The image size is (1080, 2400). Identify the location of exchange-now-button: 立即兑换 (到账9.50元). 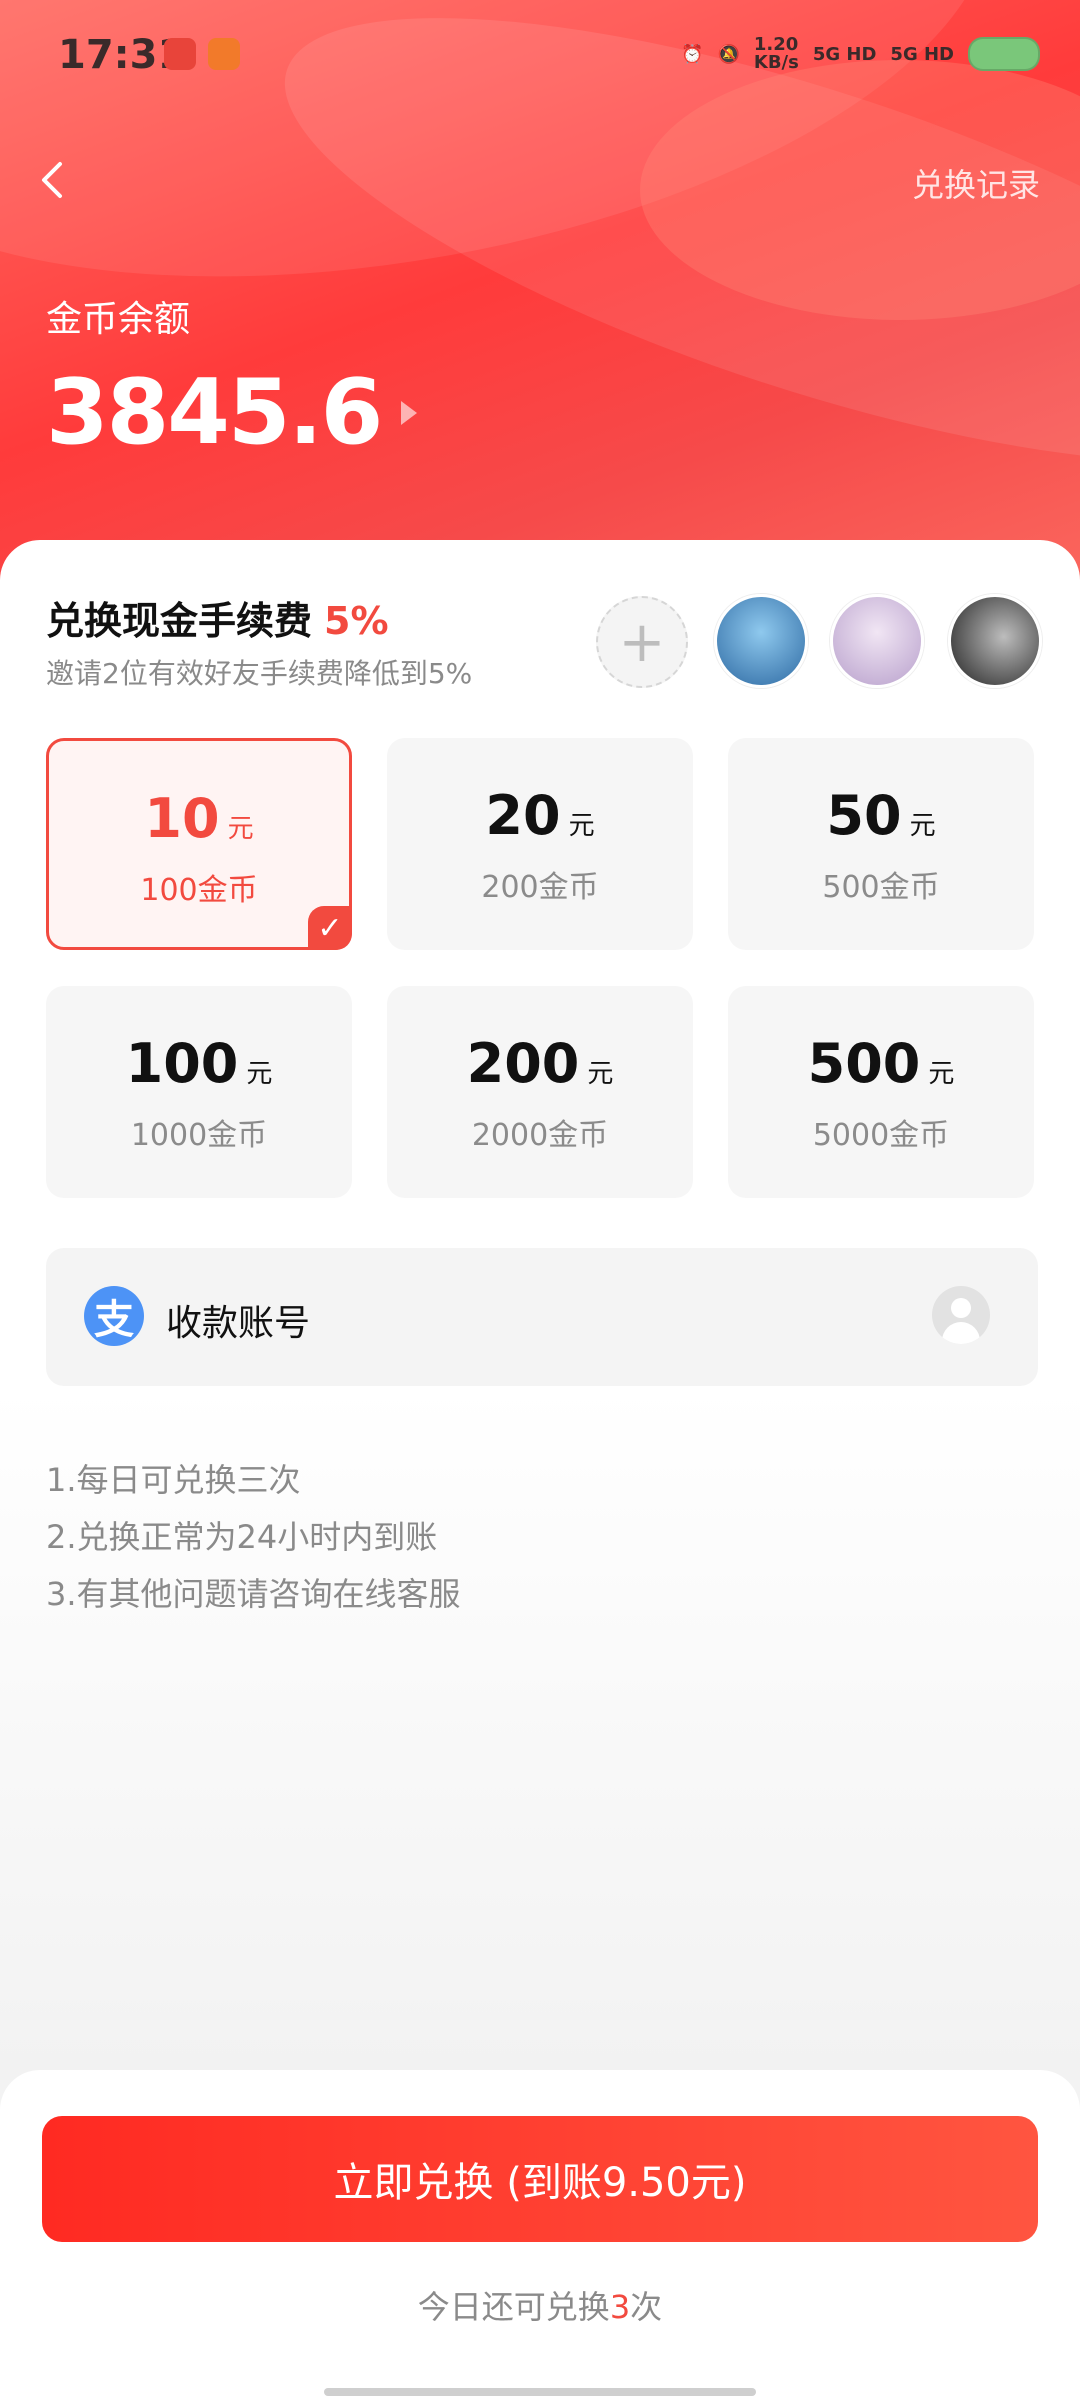
(540, 2179).